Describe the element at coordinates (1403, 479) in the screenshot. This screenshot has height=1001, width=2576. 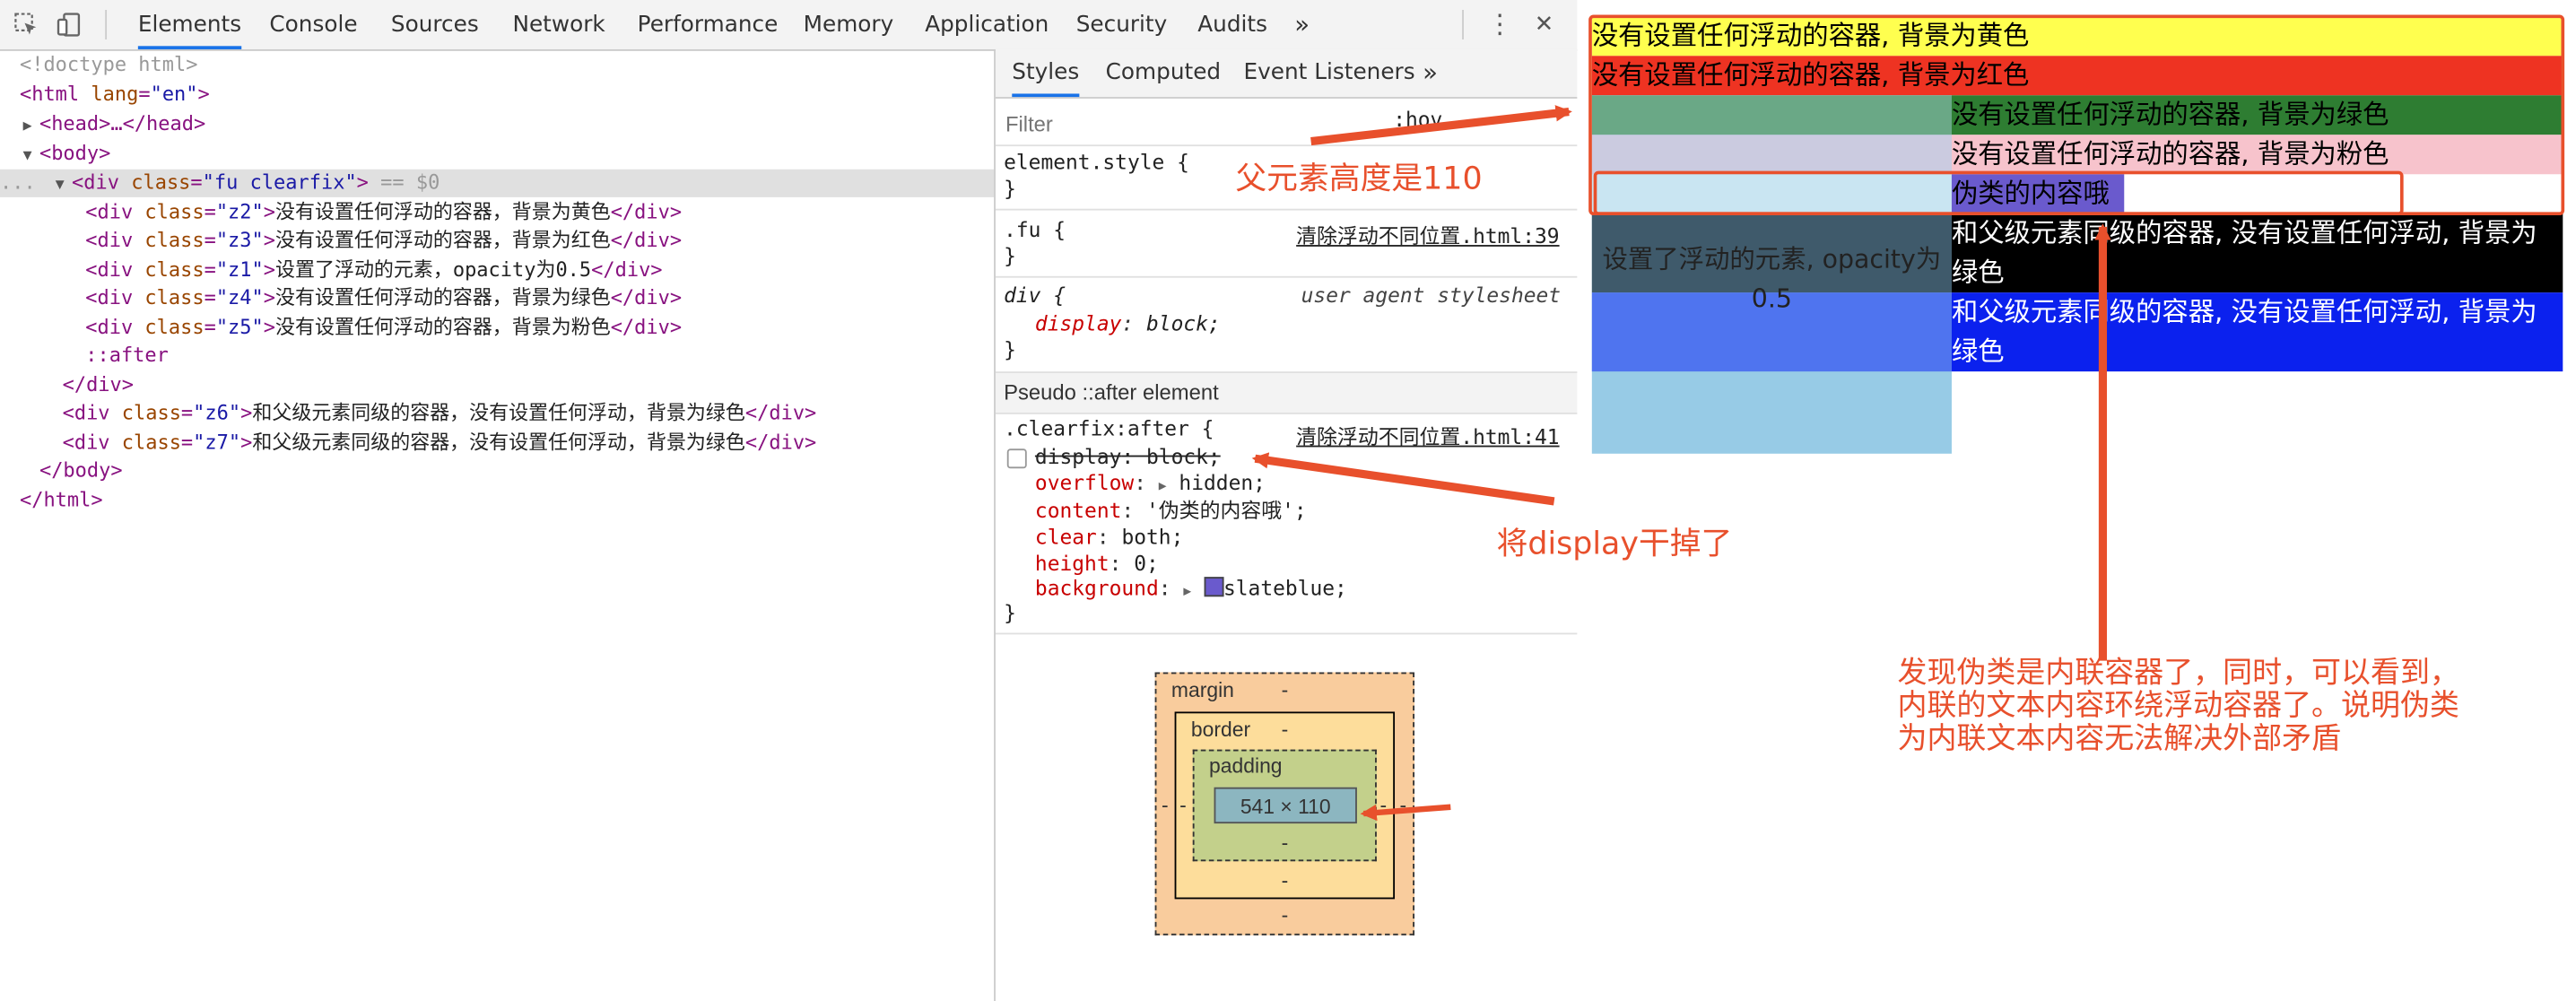
I see `arrow-to-display` at that location.